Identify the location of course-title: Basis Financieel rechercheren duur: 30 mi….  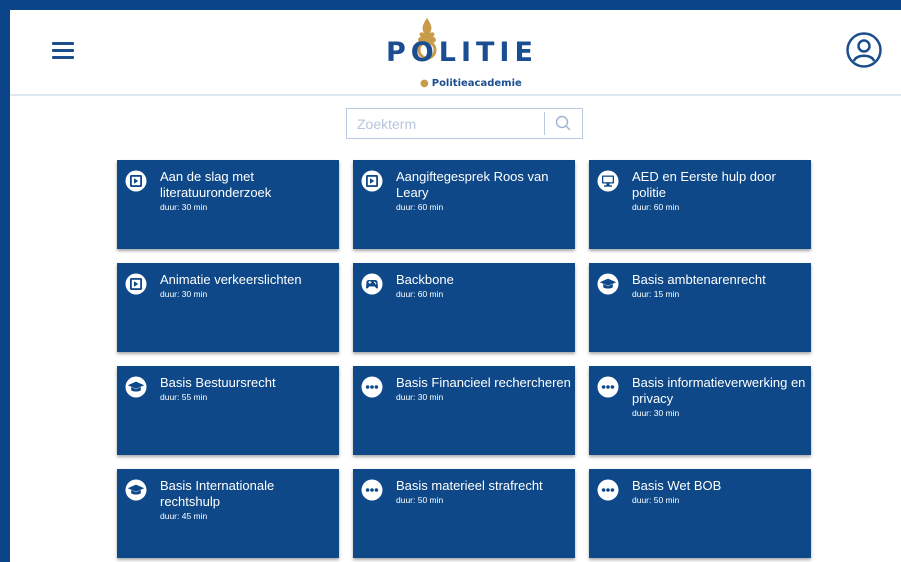
(483, 389).